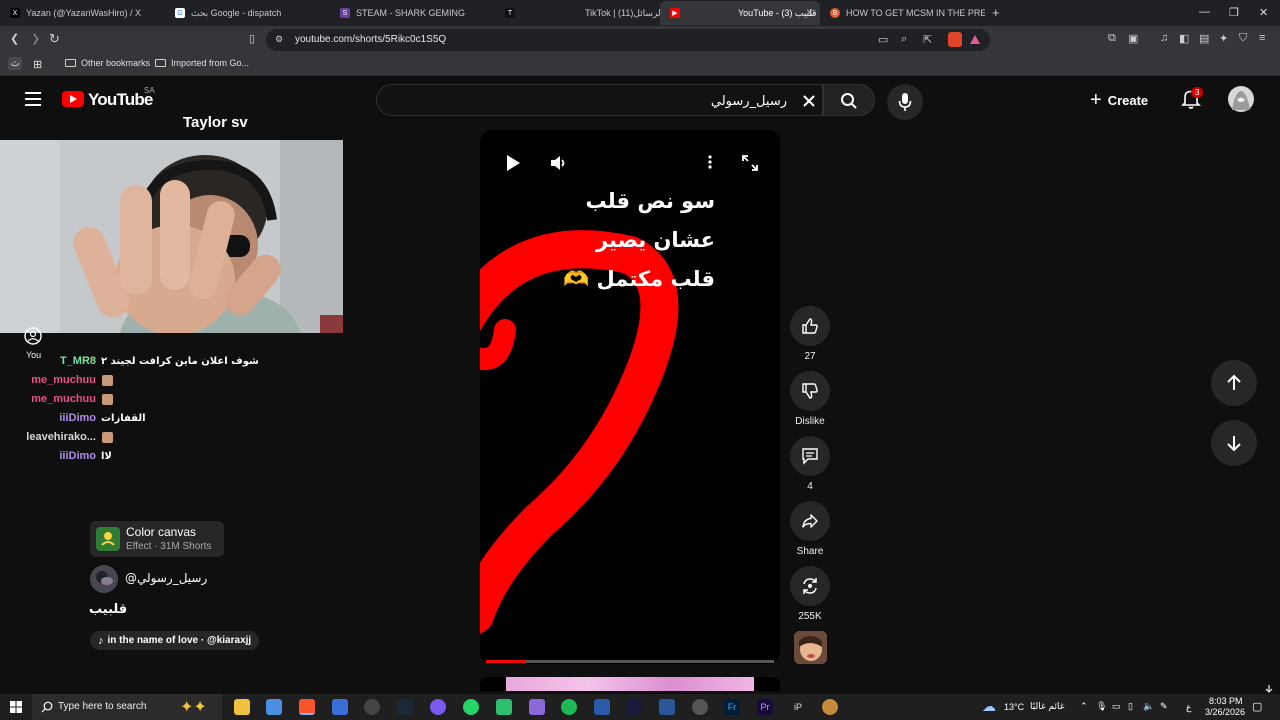  What do you see at coordinates (1084, 706) in the screenshot?
I see `tray-chevron-icon: ⌃` at bounding box center [1084, 706].